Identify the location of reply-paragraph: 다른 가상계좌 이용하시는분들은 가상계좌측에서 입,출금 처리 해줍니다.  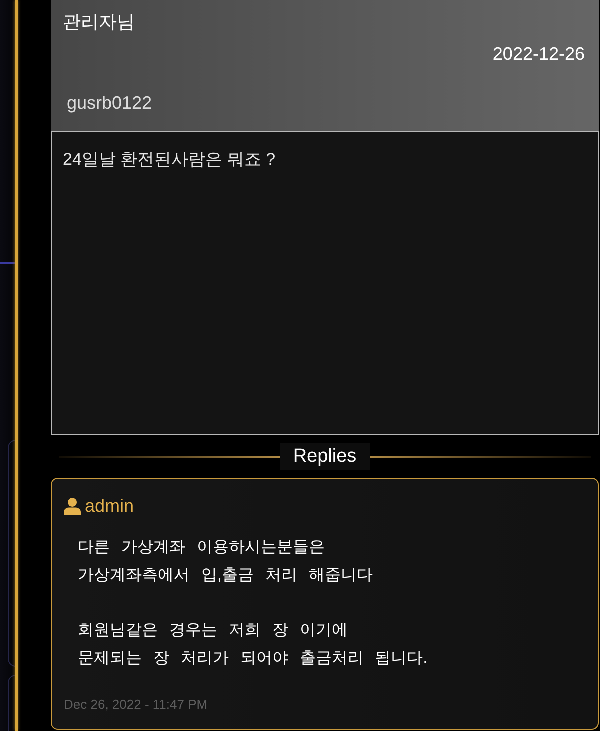
(225, 562).